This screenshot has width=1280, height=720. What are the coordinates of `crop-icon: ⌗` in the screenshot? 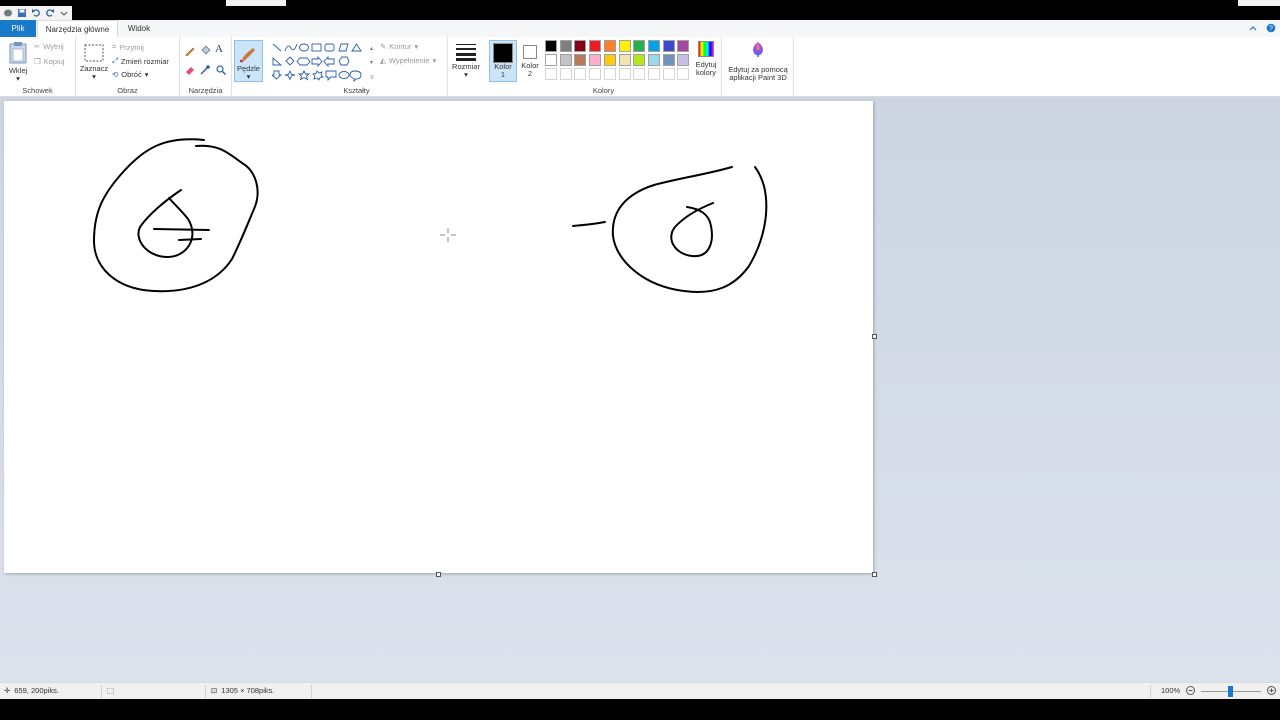 It's located at (114, 46).